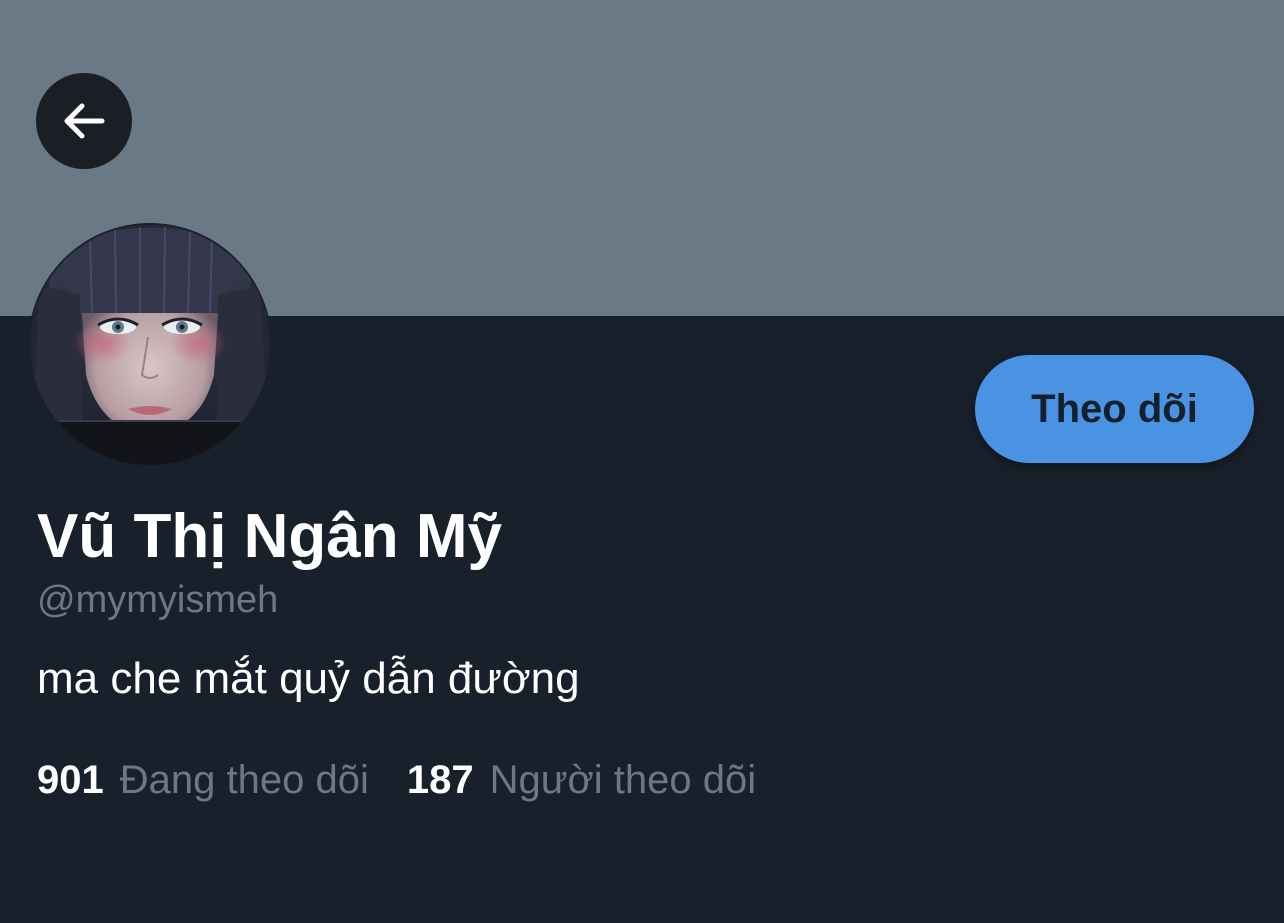  I want to click on avatar, so click(150, 345).